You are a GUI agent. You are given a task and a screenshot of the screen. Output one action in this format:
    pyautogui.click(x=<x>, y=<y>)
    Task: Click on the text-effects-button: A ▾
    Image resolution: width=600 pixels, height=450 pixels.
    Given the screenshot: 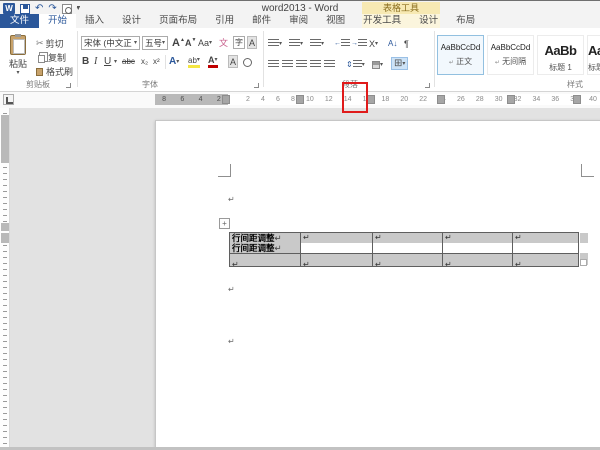 What is the action you would take?
    pyautogui.click(x=174, y=61)
    